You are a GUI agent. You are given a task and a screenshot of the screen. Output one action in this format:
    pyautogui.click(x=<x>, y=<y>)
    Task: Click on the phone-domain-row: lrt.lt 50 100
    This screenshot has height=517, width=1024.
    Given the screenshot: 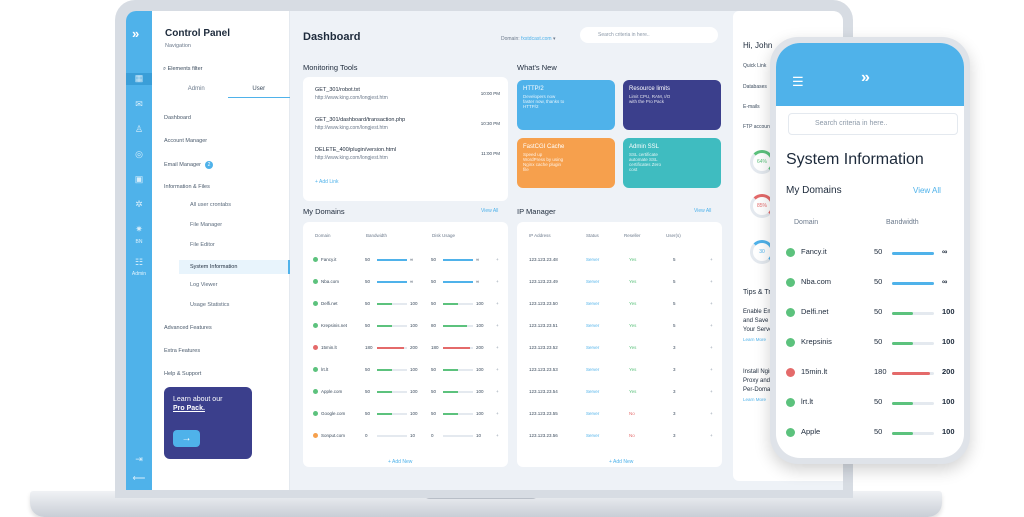 What is the action you would take?
    pyautogui.click(x=874, y=404)
    